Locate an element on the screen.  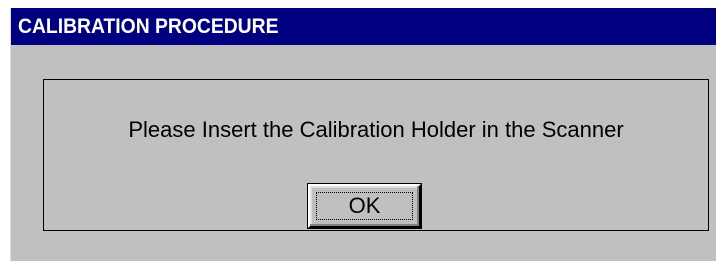
ok-focus-rect: OK is located at coordinates (364, 206).